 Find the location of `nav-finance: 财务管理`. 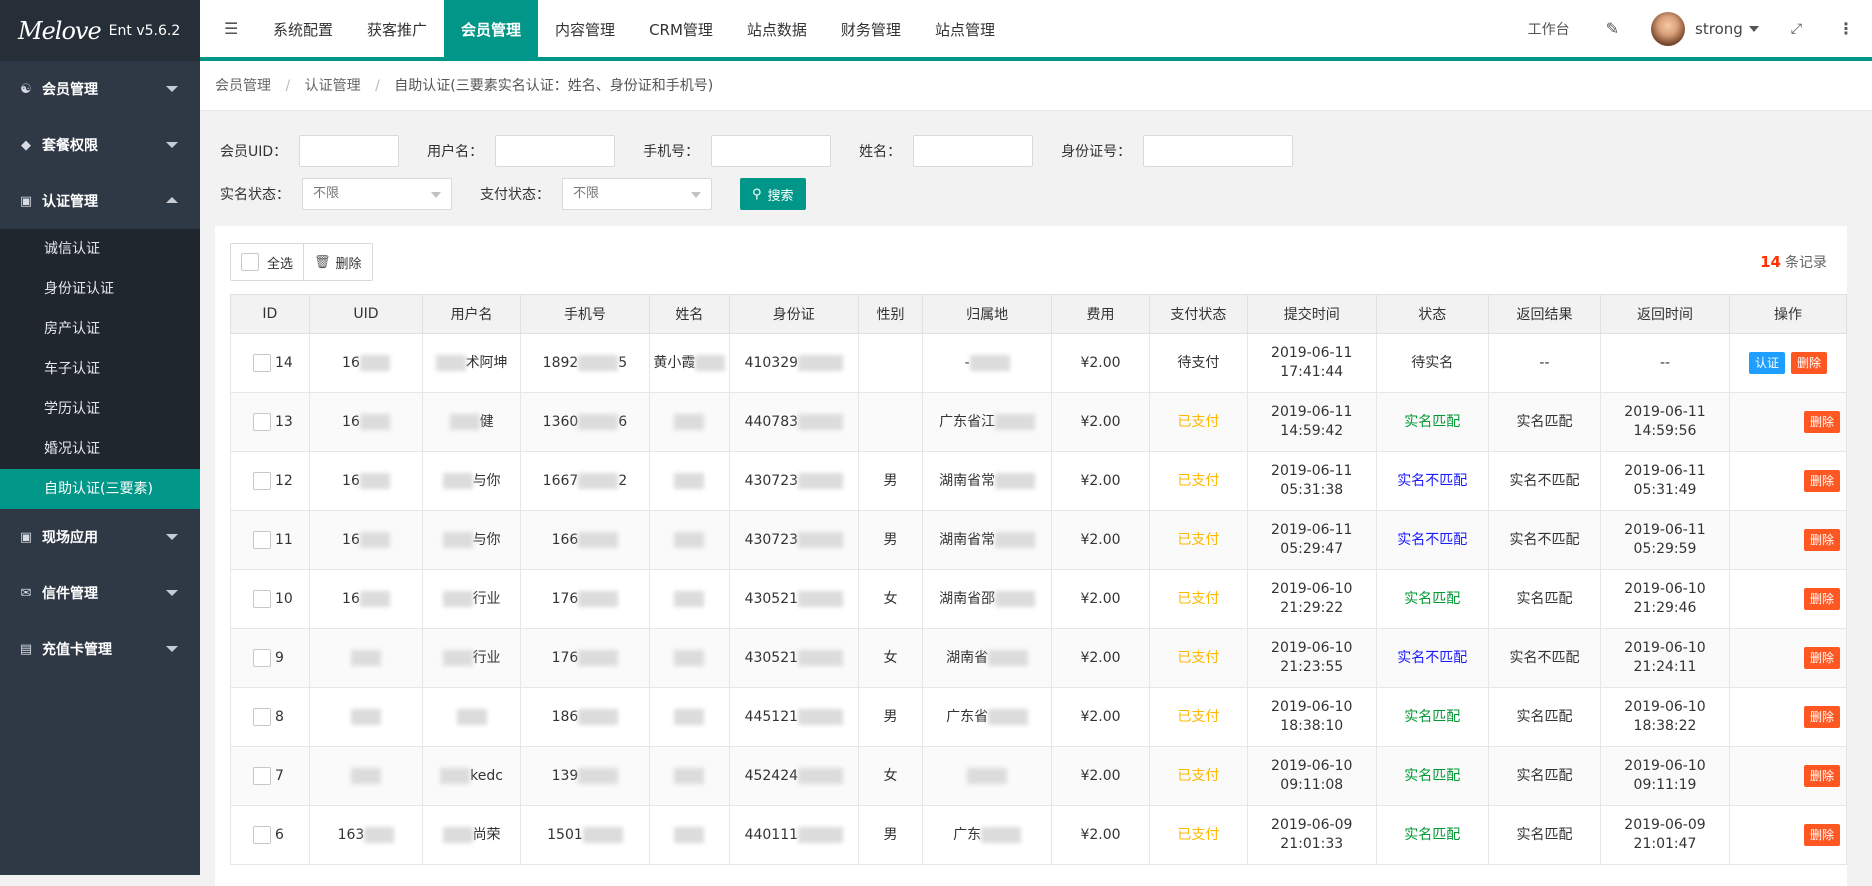

nav-finance: 财务管理 is located at coordinates (871, 30).